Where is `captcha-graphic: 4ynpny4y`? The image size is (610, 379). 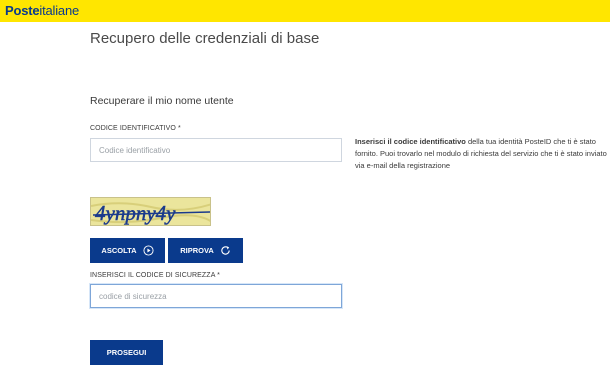 captcha-graphic: 4ynpny4y is located at coordinates (150, 211).